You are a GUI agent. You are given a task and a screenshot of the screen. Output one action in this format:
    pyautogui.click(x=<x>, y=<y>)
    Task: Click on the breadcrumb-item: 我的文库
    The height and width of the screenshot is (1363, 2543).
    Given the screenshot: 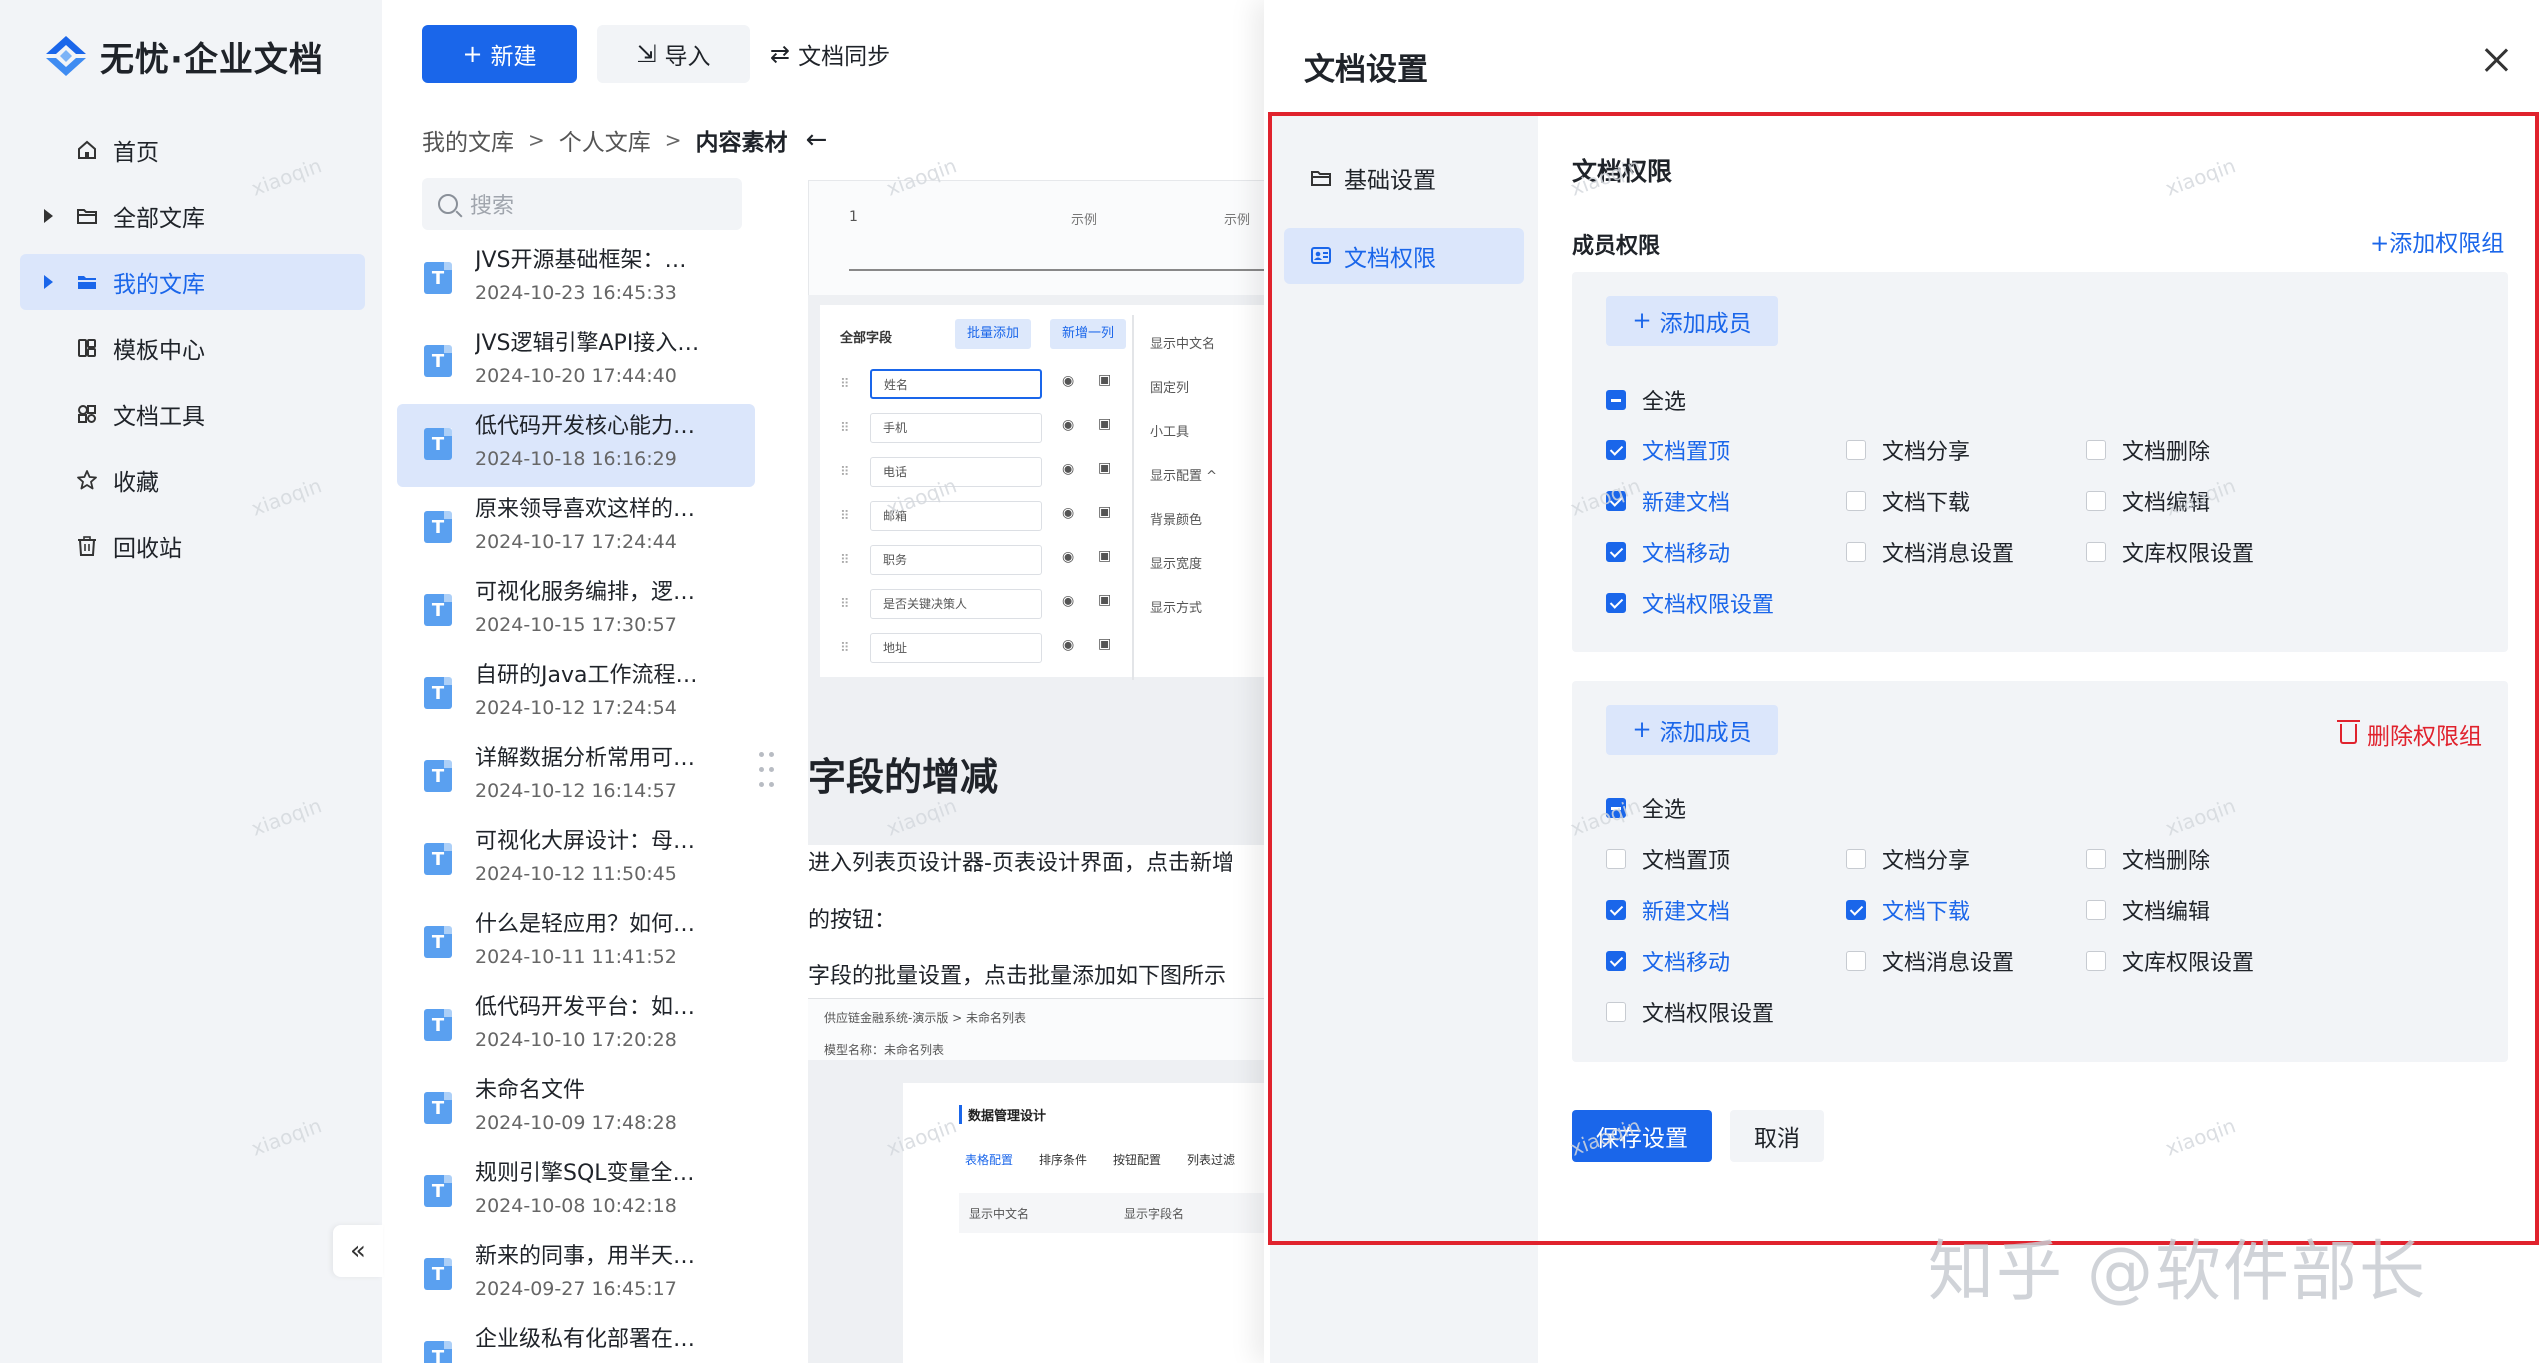 What is the action you would take?
    pyautogui.click(x=468, y=140)
    